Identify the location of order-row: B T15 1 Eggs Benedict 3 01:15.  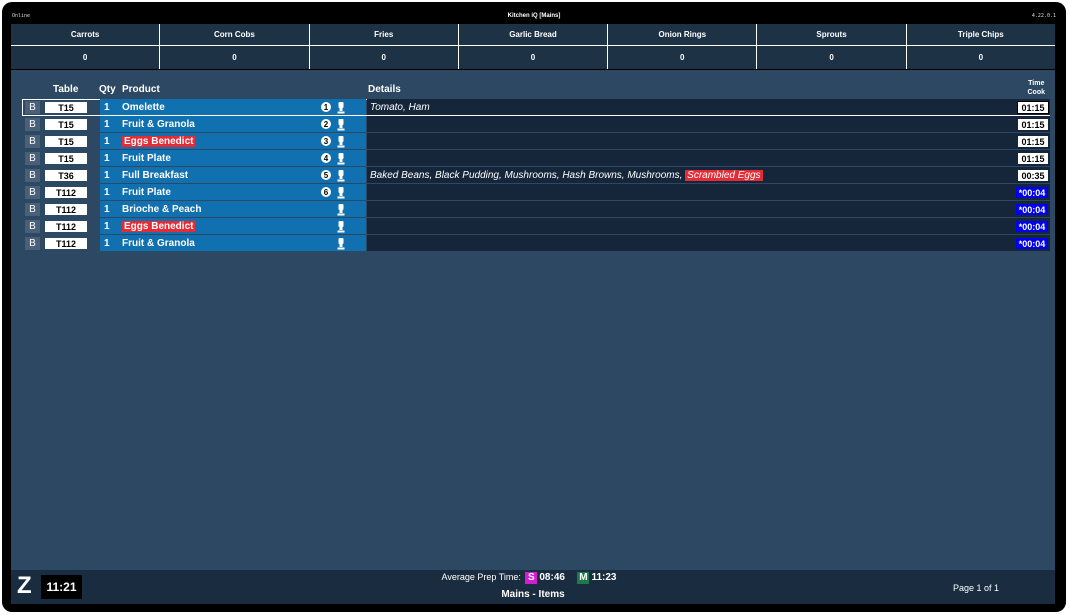
(536, 141).